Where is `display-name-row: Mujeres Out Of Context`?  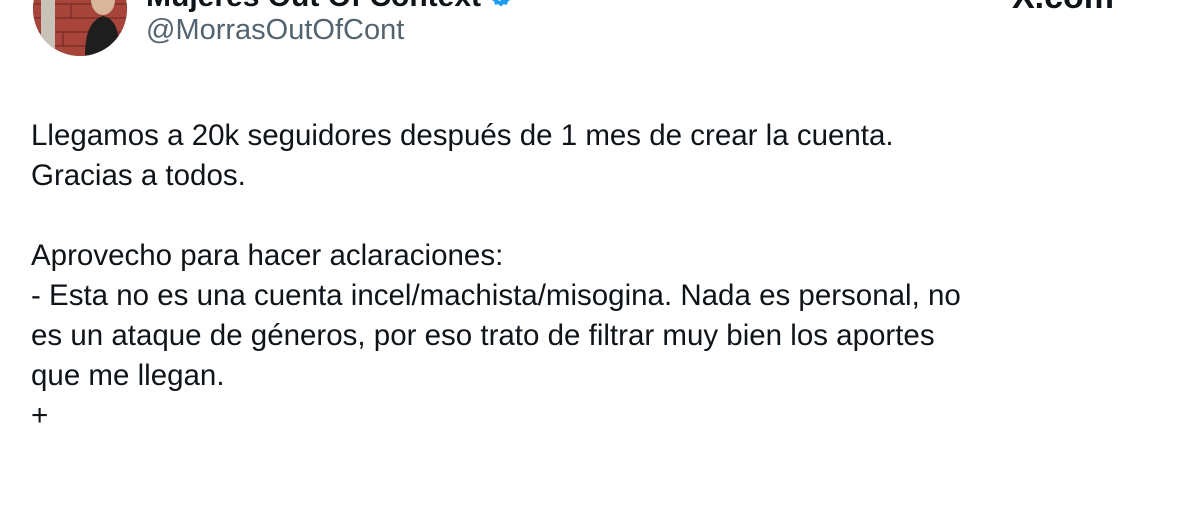 display-name-row: Mujeres Out Of Context is located at coordinates (329, 6).